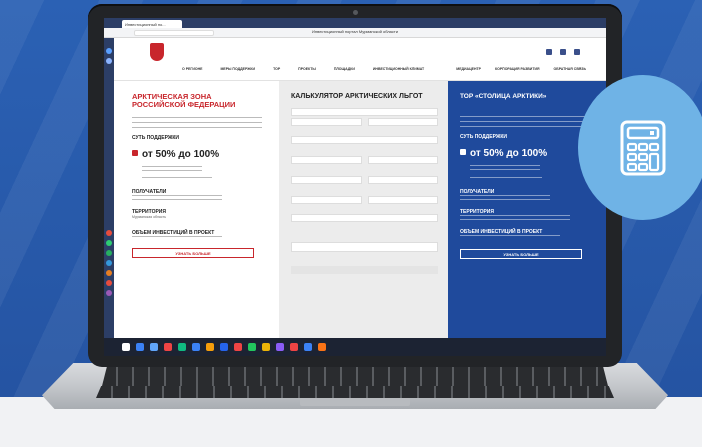 The width and height of the screenshot is (702, 447). Describe the element at coordinates (193, 253) in the screenshot. I see `learn-more-button: УЗНАТЬ БОЛЬШЕ` at that location.